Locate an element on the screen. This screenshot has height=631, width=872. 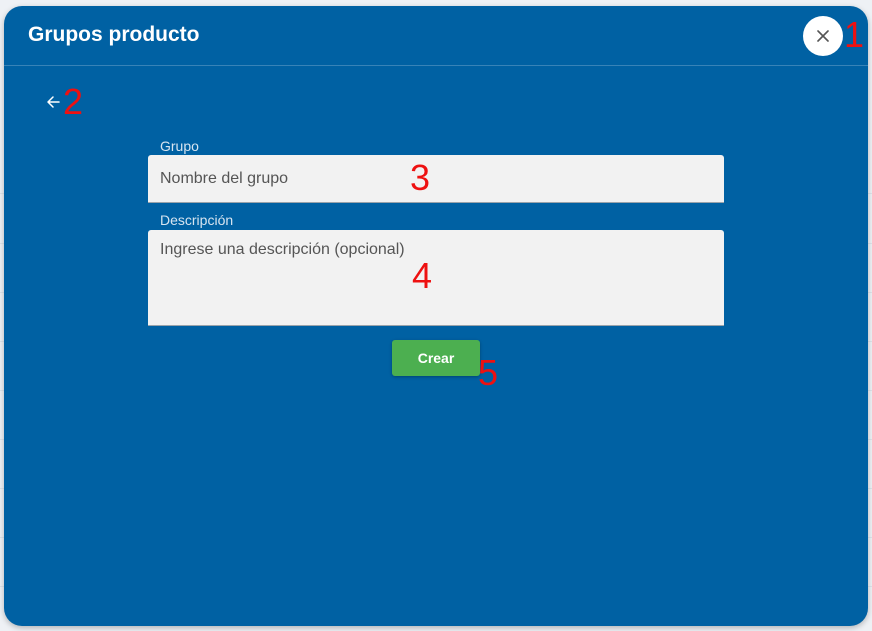
arrow-left-icon is located at coordinates (53, 102).